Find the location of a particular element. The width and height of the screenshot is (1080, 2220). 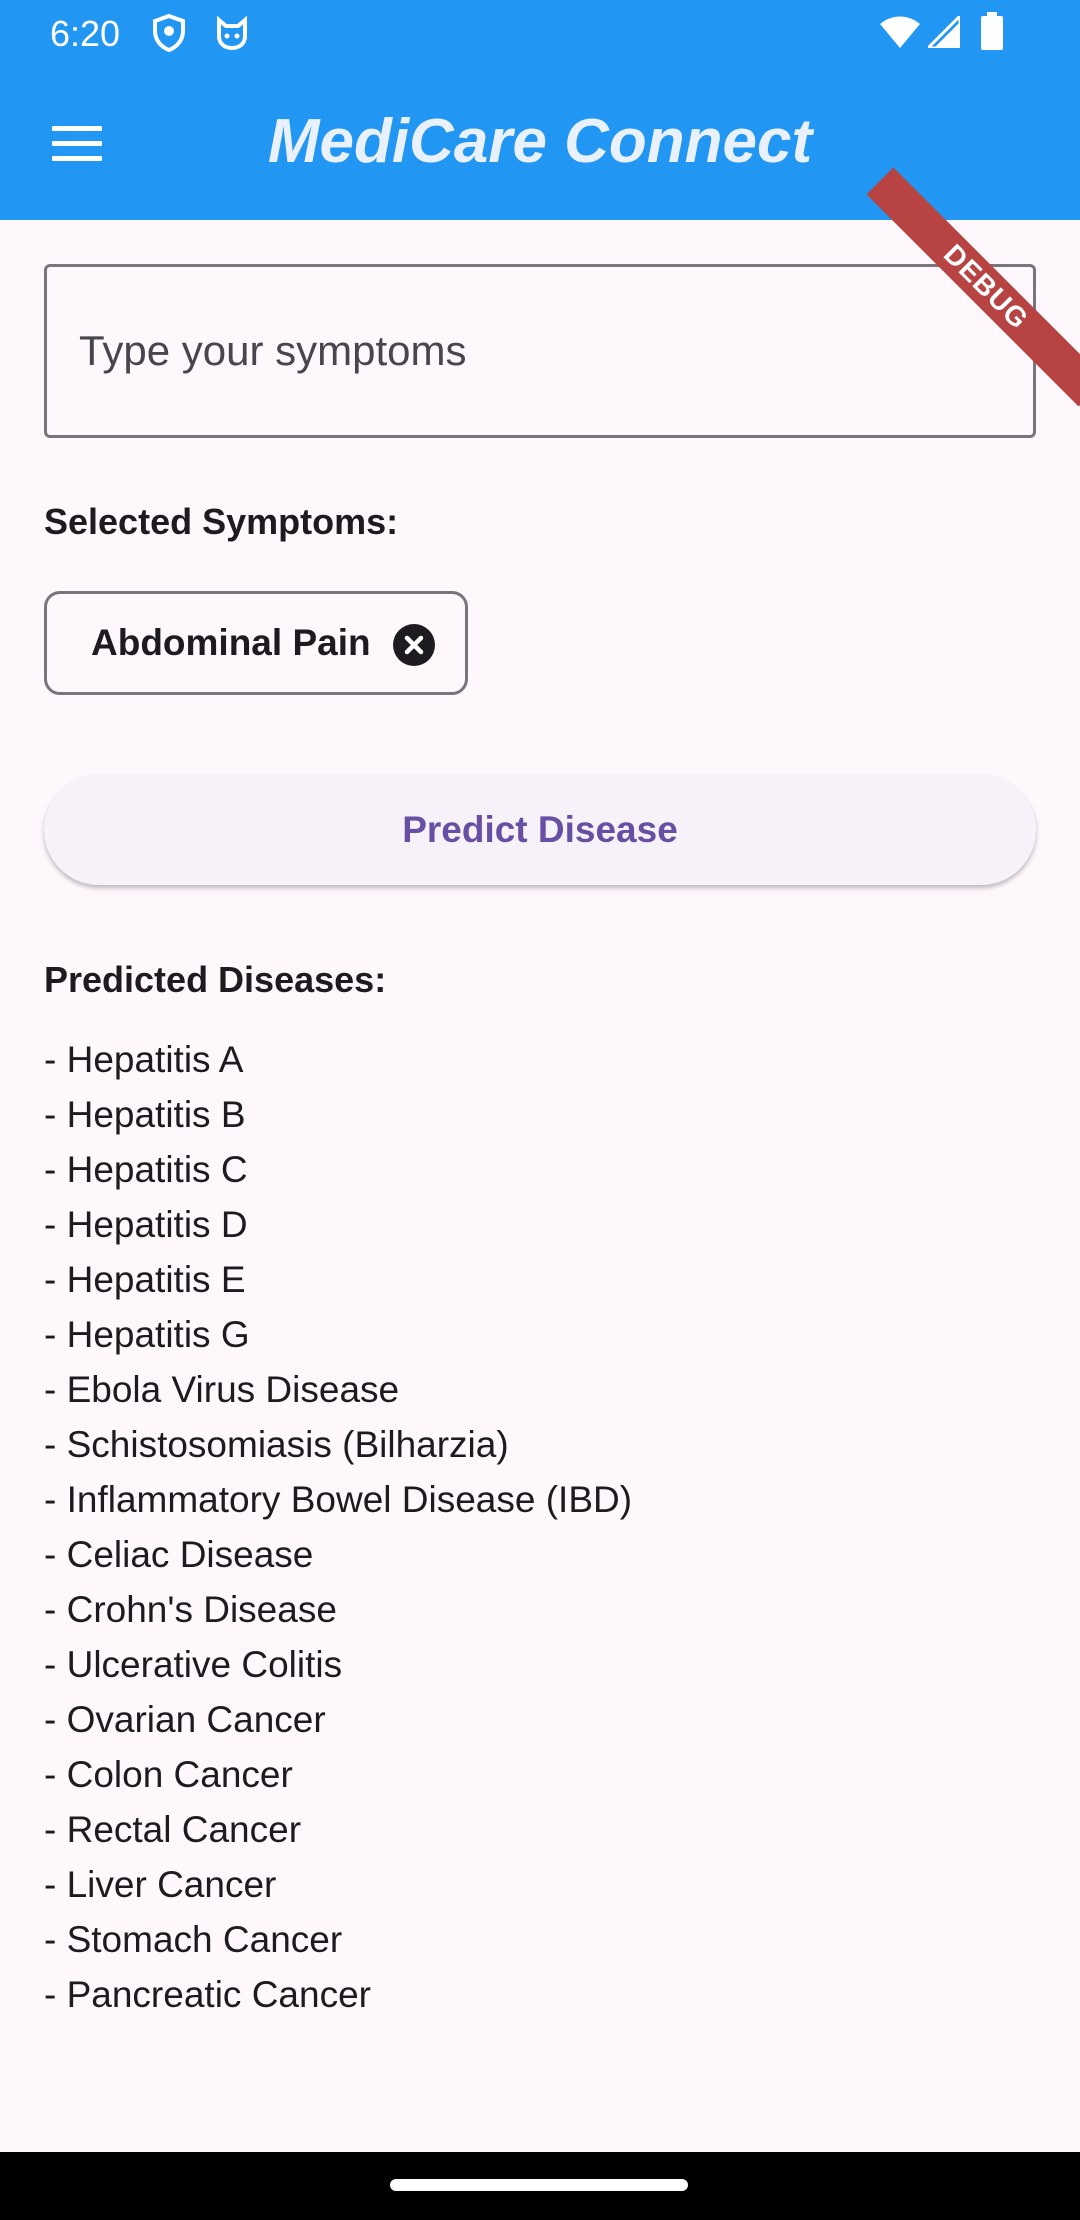

app-title: MediCare Connect is located at coordinates (540, 141).